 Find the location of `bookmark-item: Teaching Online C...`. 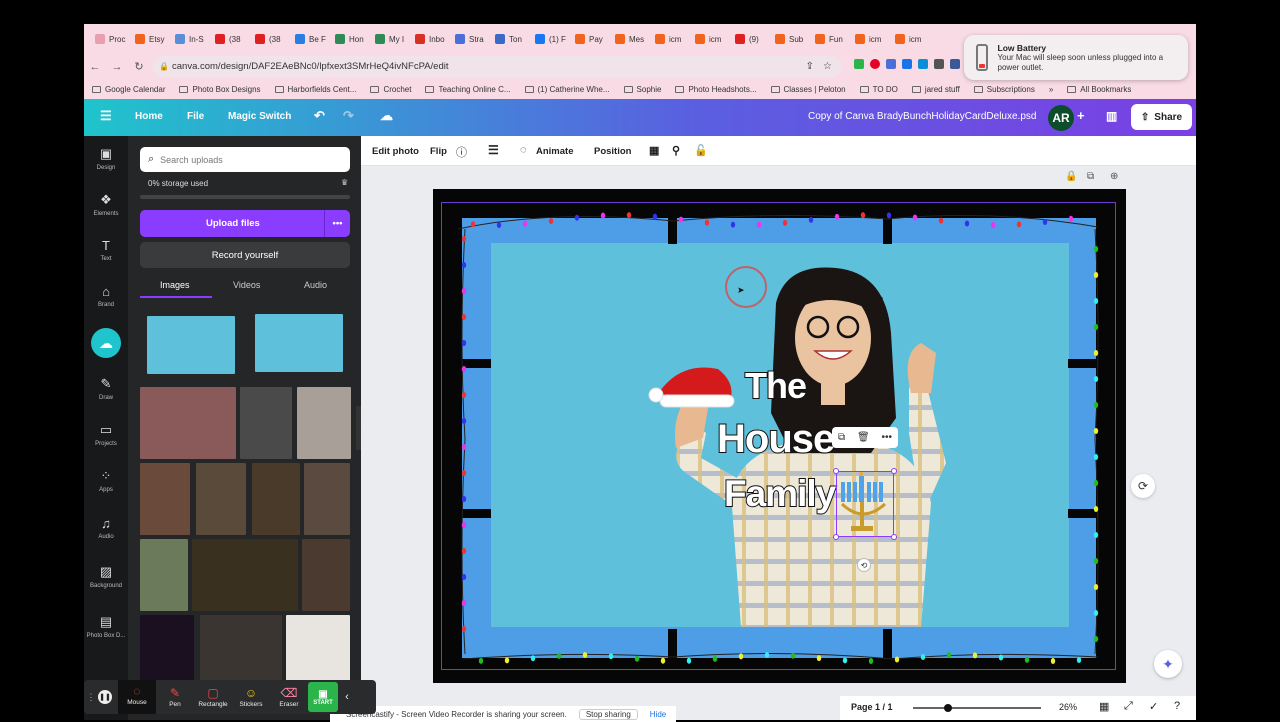

bookmark-item: Teaching Online C... is located at coordinates (468, 89).